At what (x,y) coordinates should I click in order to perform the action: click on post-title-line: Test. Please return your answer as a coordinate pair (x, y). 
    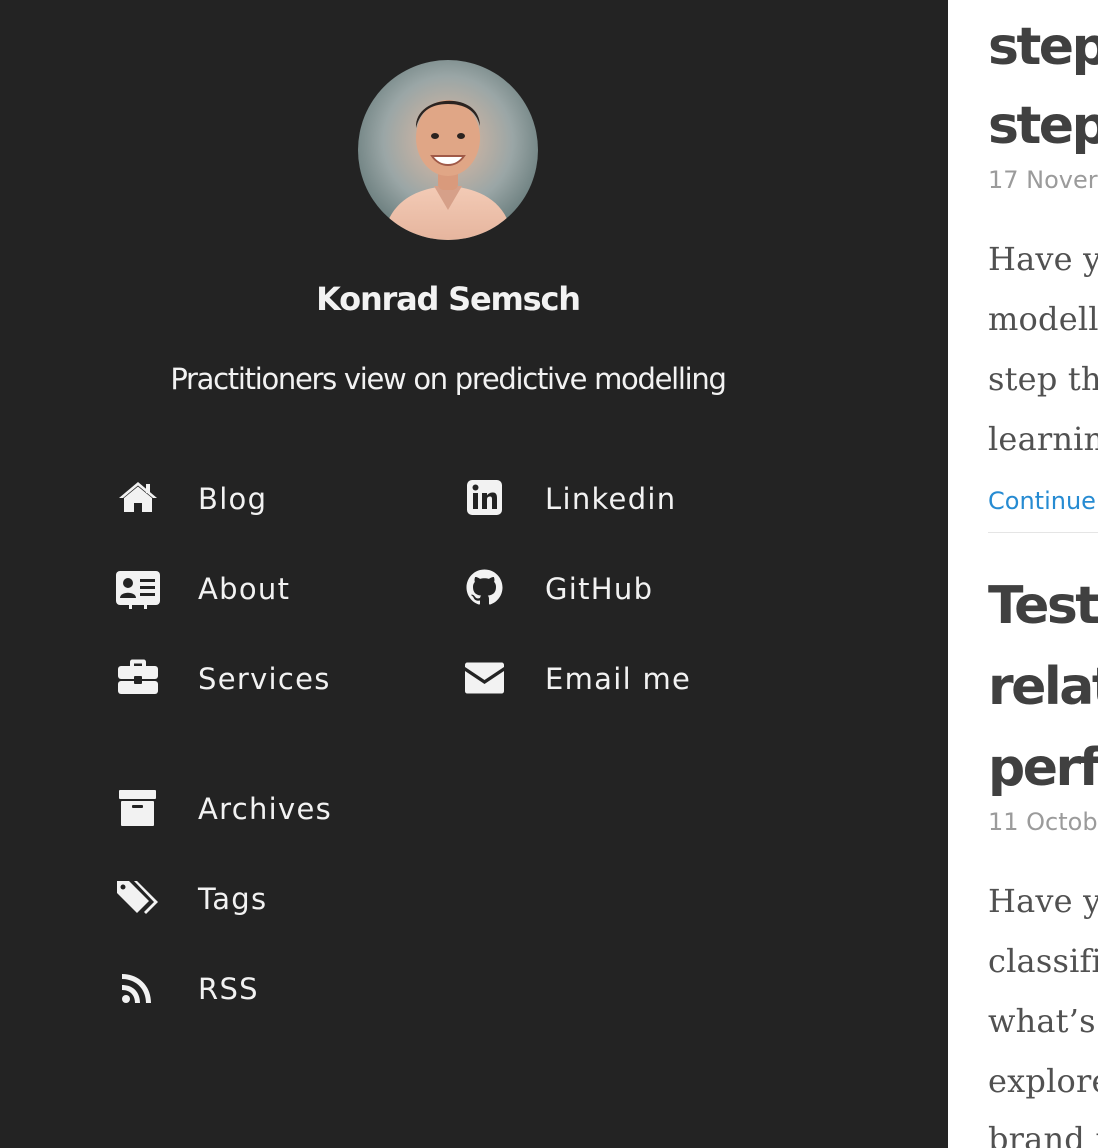
    Looking at the image, I should click on (1043, 606).